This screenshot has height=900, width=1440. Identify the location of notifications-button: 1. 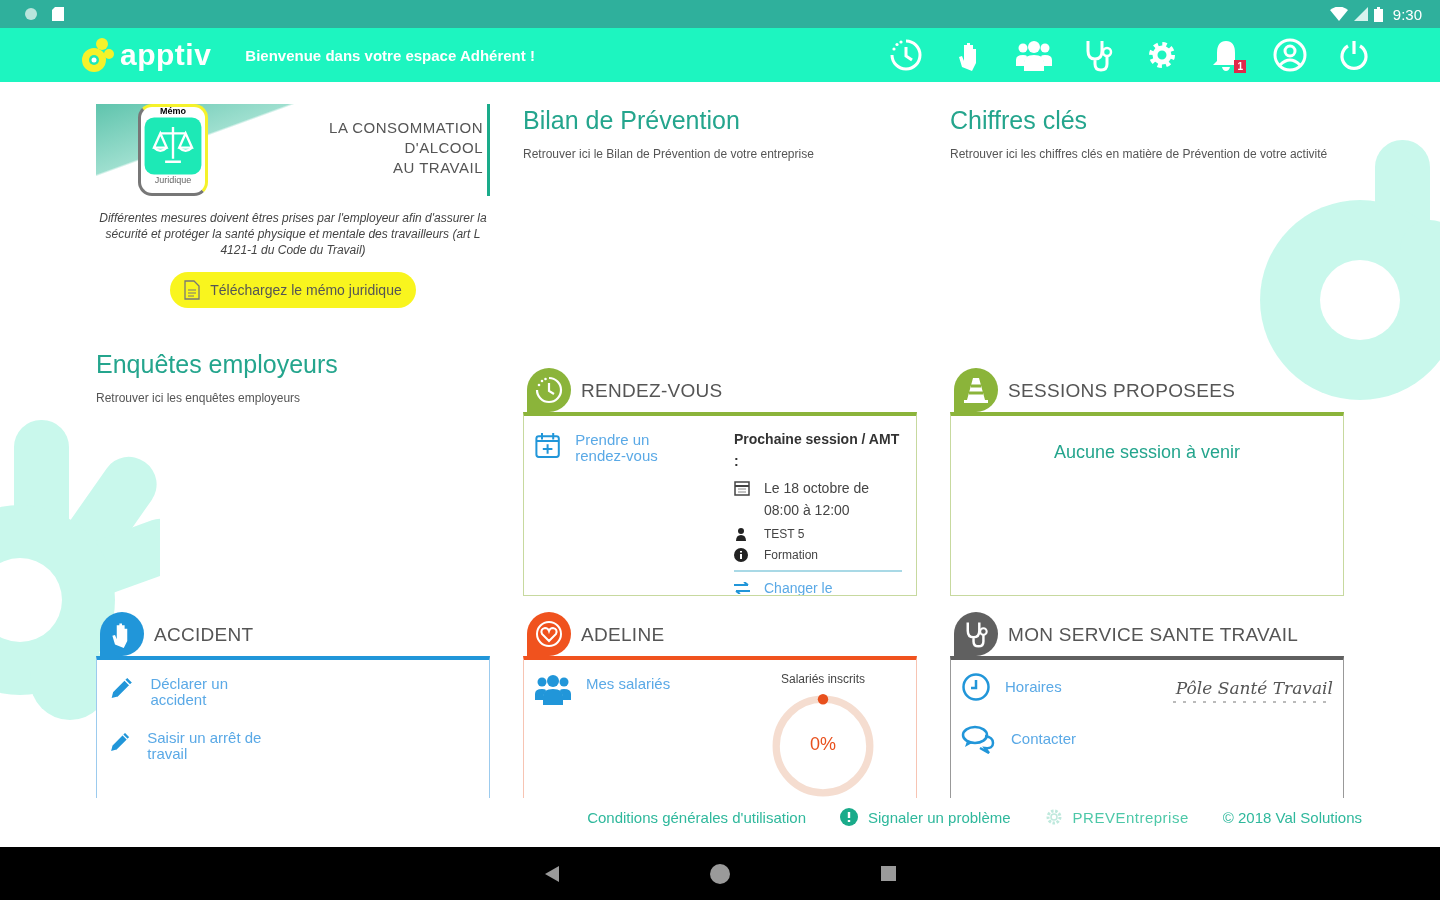
(1226, 55).